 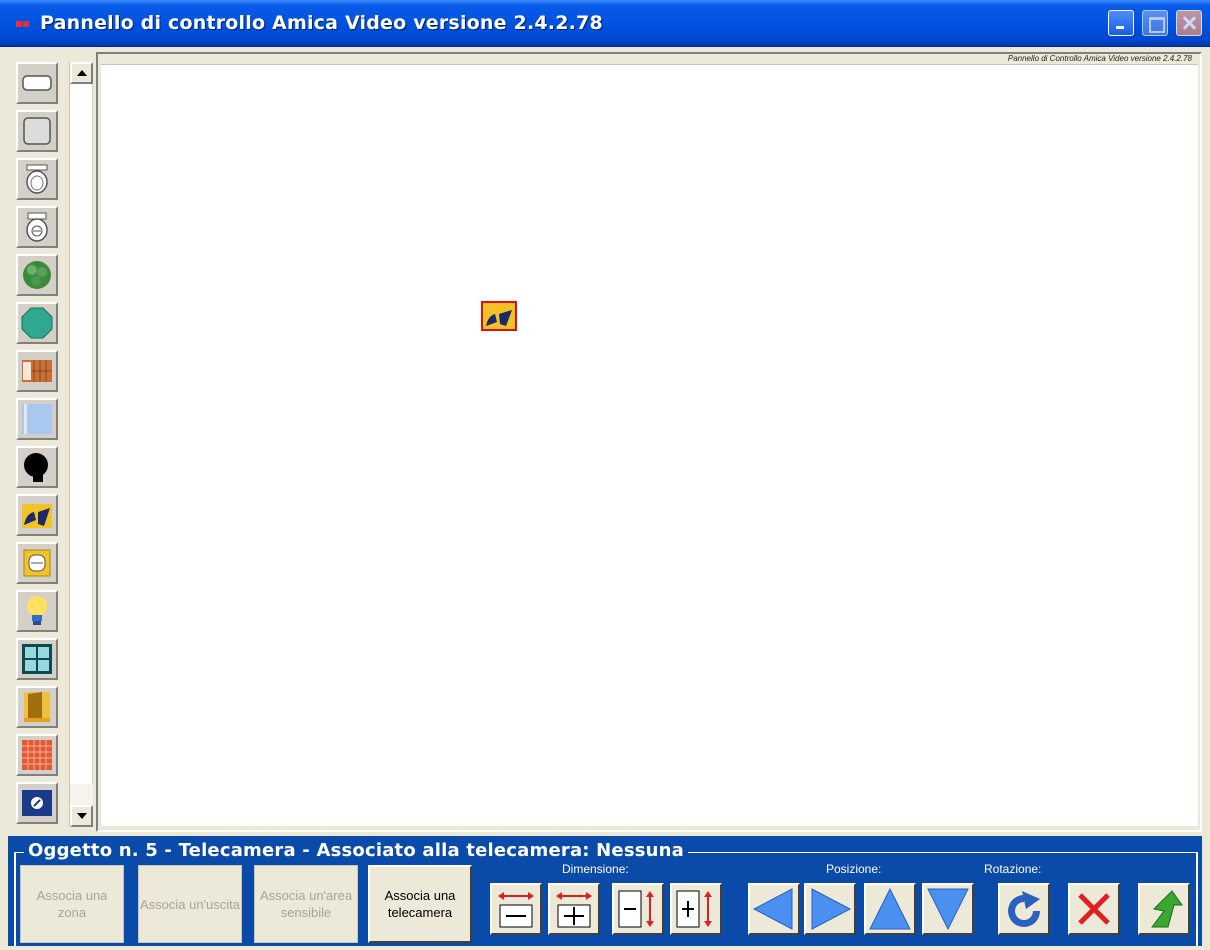 I want to click on height-decrease-icon, so click(x=636, y=909).